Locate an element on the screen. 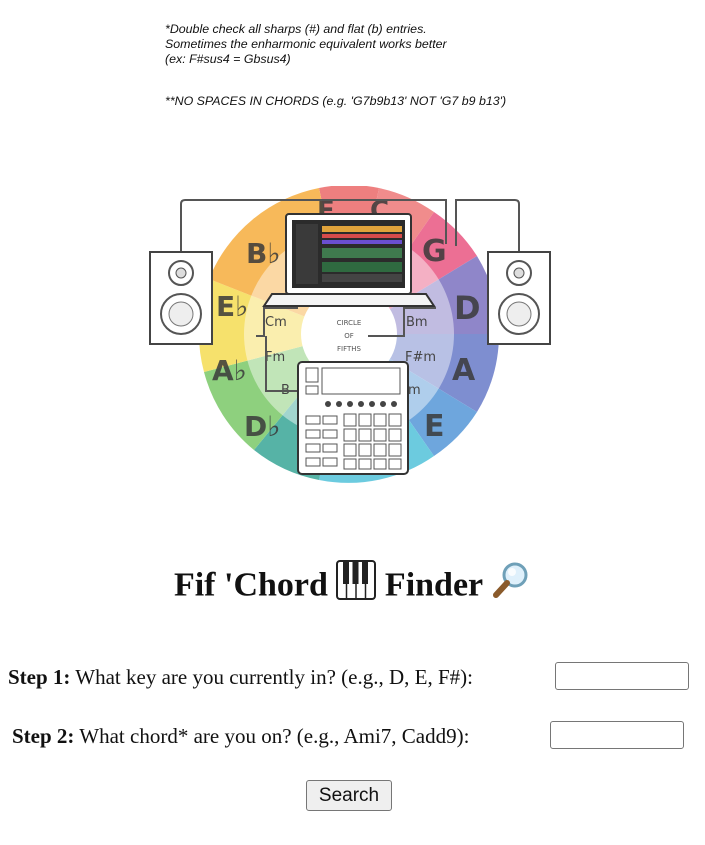 The height and width of the screenshot is (845, 705). inner-label-m: m is located at coordinates (414, 390).